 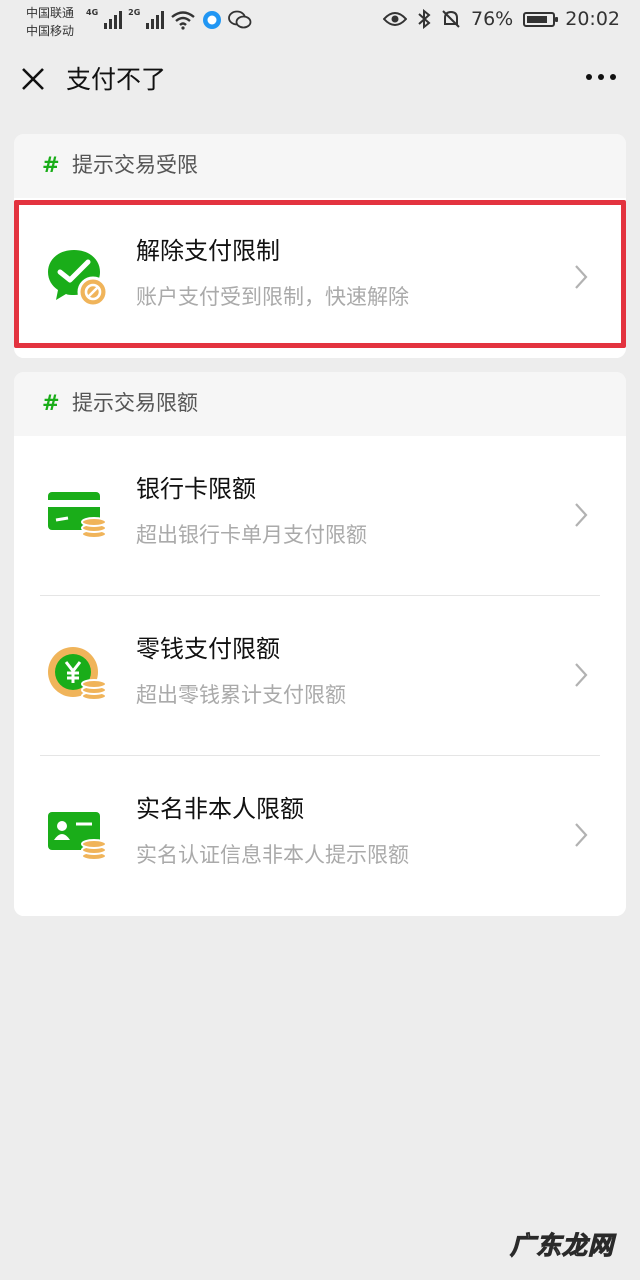 What do you see at coordinates (251, 535) in the screenshot?
I see `item-description: 超出银行卡单月支付限额` at bounding box center [251, 535].